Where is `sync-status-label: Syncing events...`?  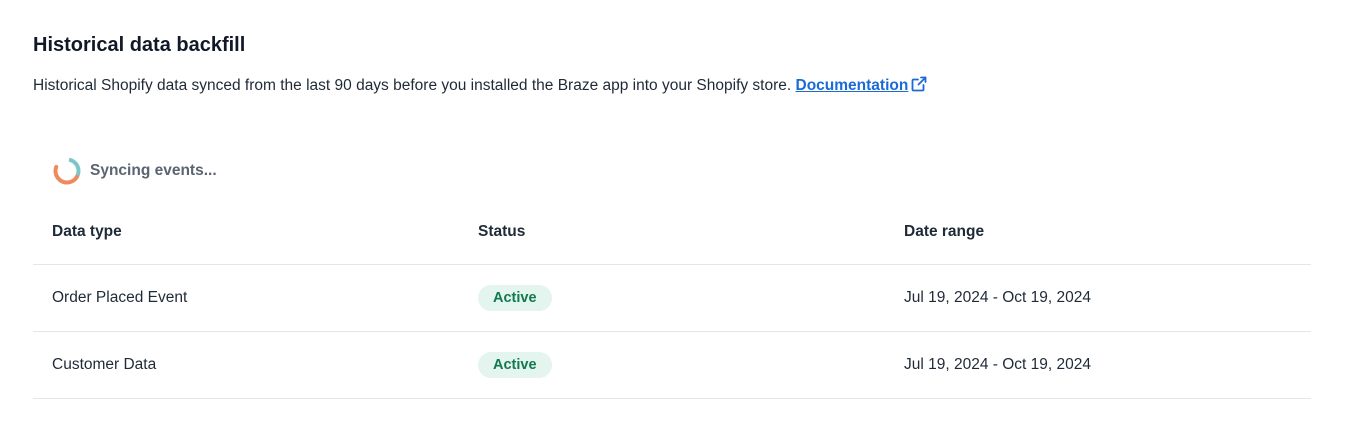 sync-status-label: Syncing events... is located at coordinates (153, 170).